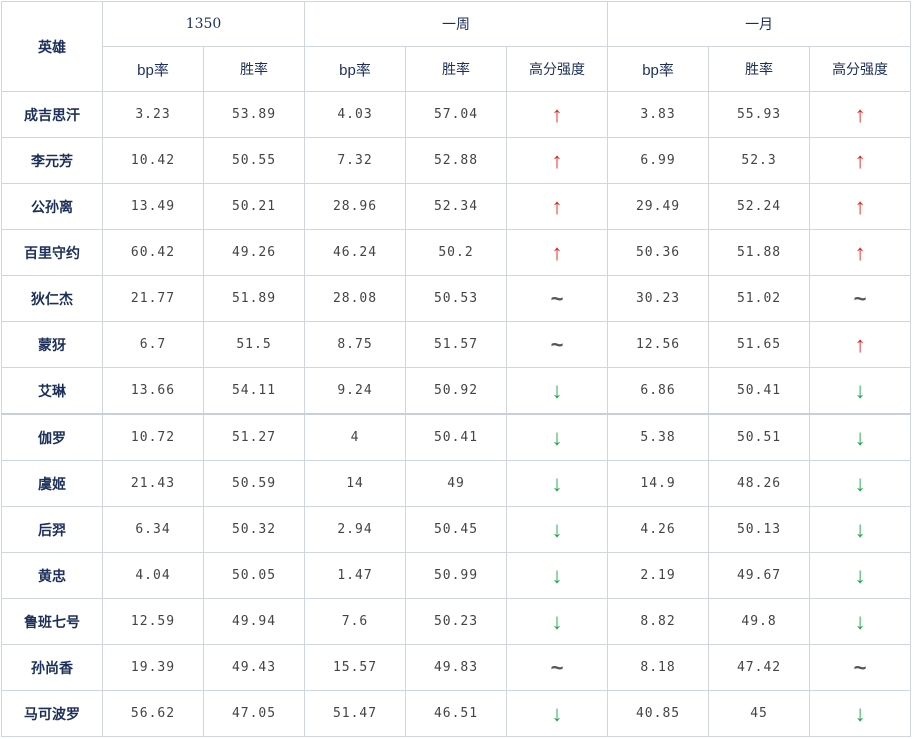 This screenshot has height=739, width=914. Describe the element at coordinates (759, 483) in the screenshot. I see `win-rate-month-cell: 48.26` at that location.